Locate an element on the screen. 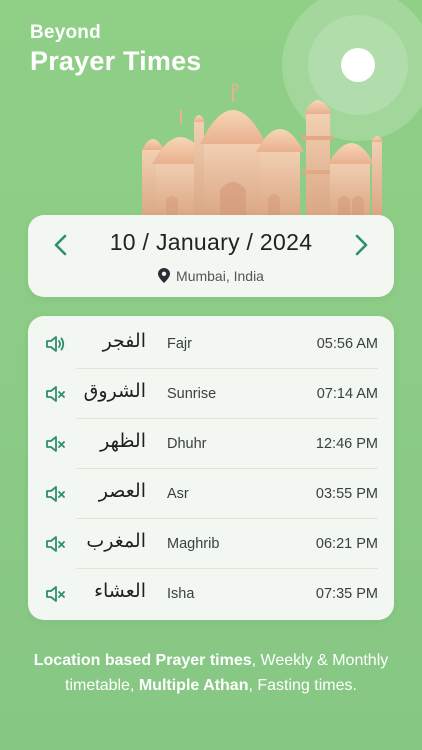 This screenshot has height=750, width=422. prayer-name: Fajr is located at coordinates (179, 344).